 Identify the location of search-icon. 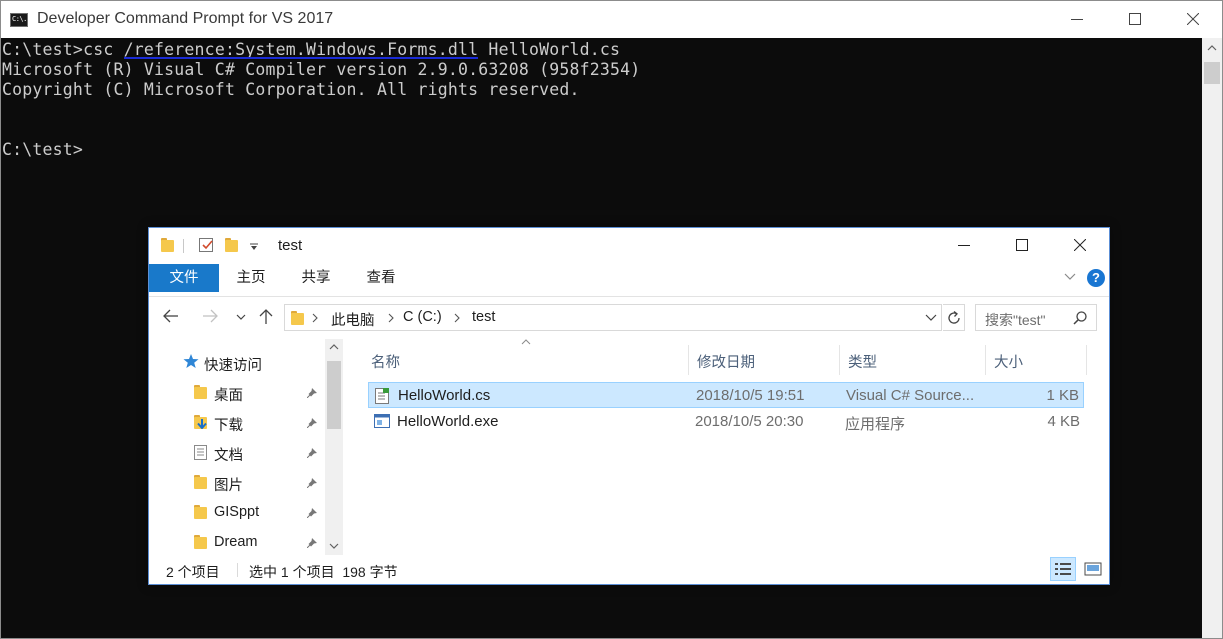
(1080, 318).